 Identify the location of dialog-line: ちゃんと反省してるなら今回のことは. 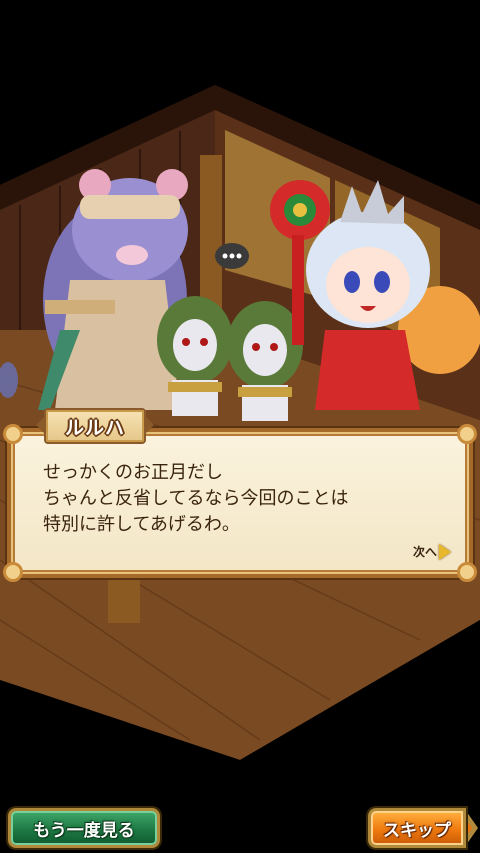
(196, 498).